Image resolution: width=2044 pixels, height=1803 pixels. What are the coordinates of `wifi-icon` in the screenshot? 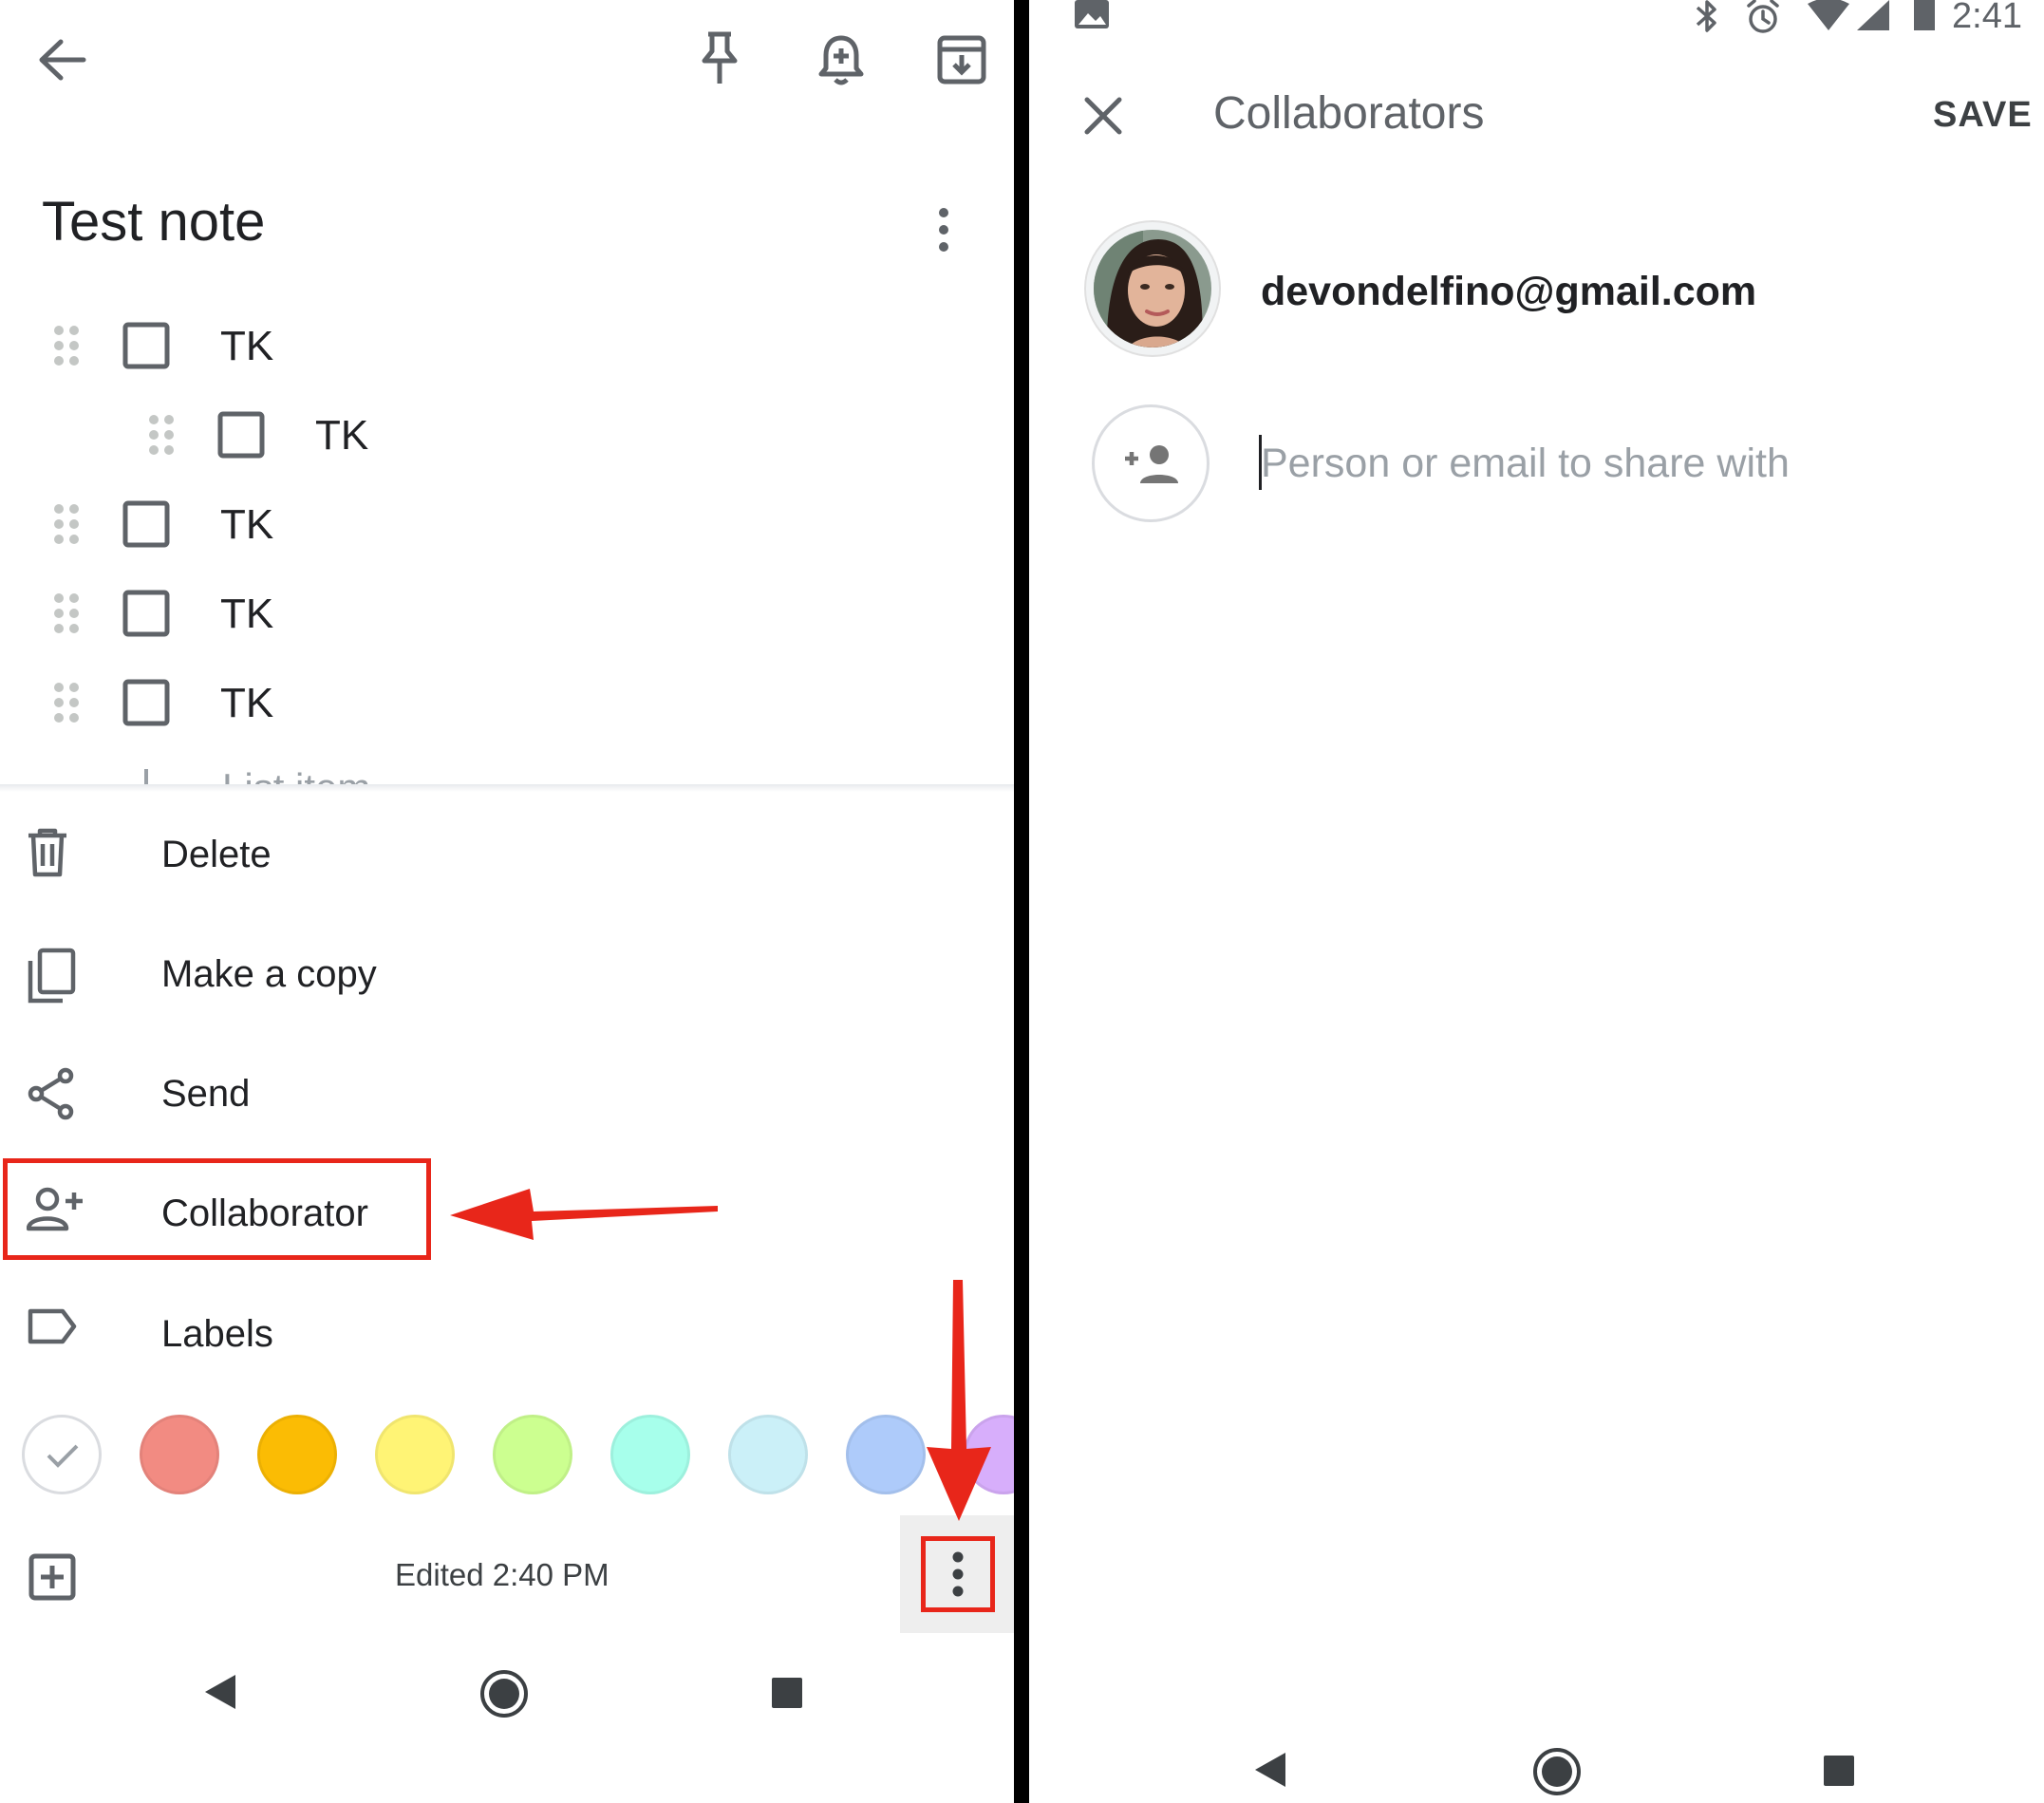 It's located at (1829, 15).